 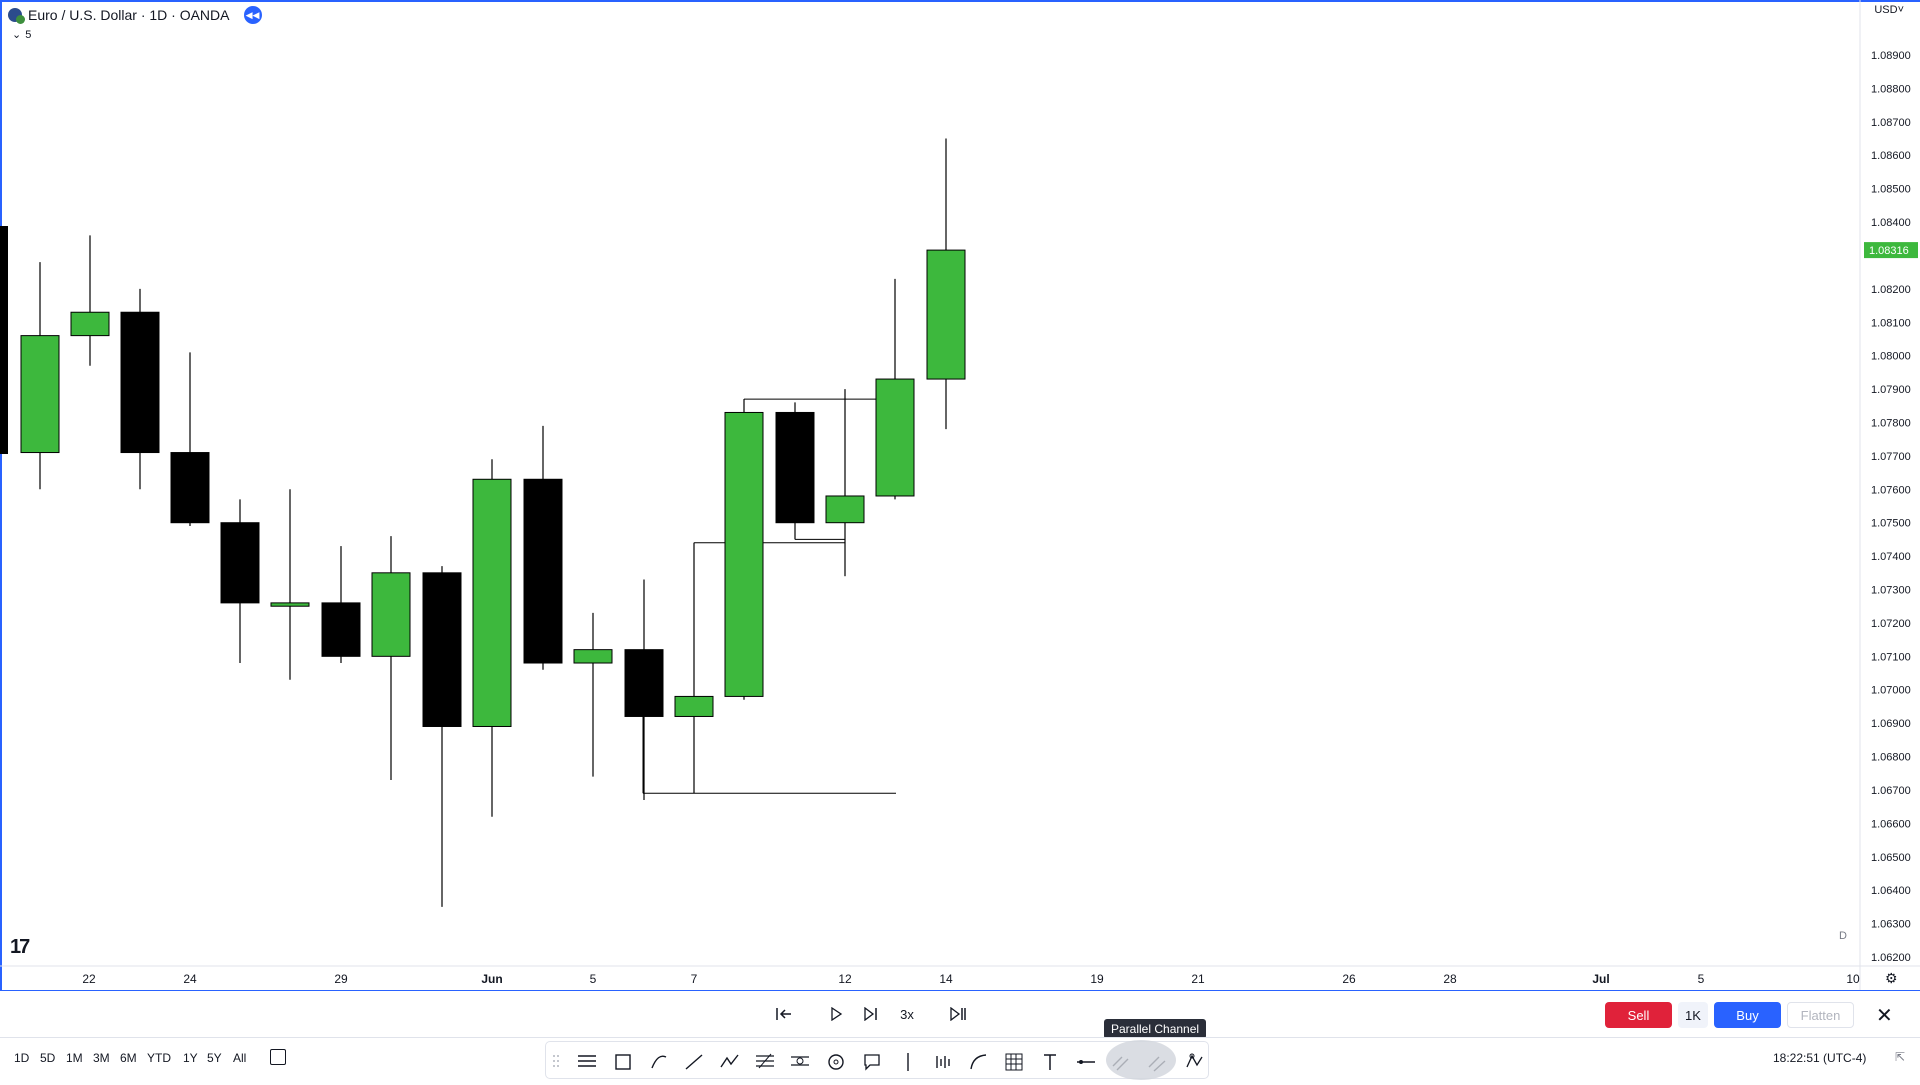 I want to click on price-tick-label: 1.08600, so click(x=1891, y=156).